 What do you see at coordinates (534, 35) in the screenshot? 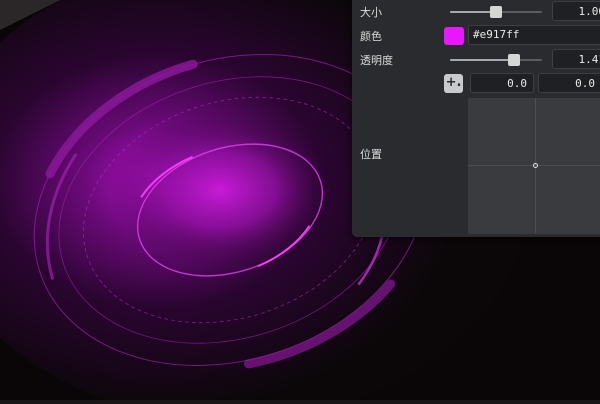
I see `color-hex-input: #e917ff` at bounding box center [534, 35].